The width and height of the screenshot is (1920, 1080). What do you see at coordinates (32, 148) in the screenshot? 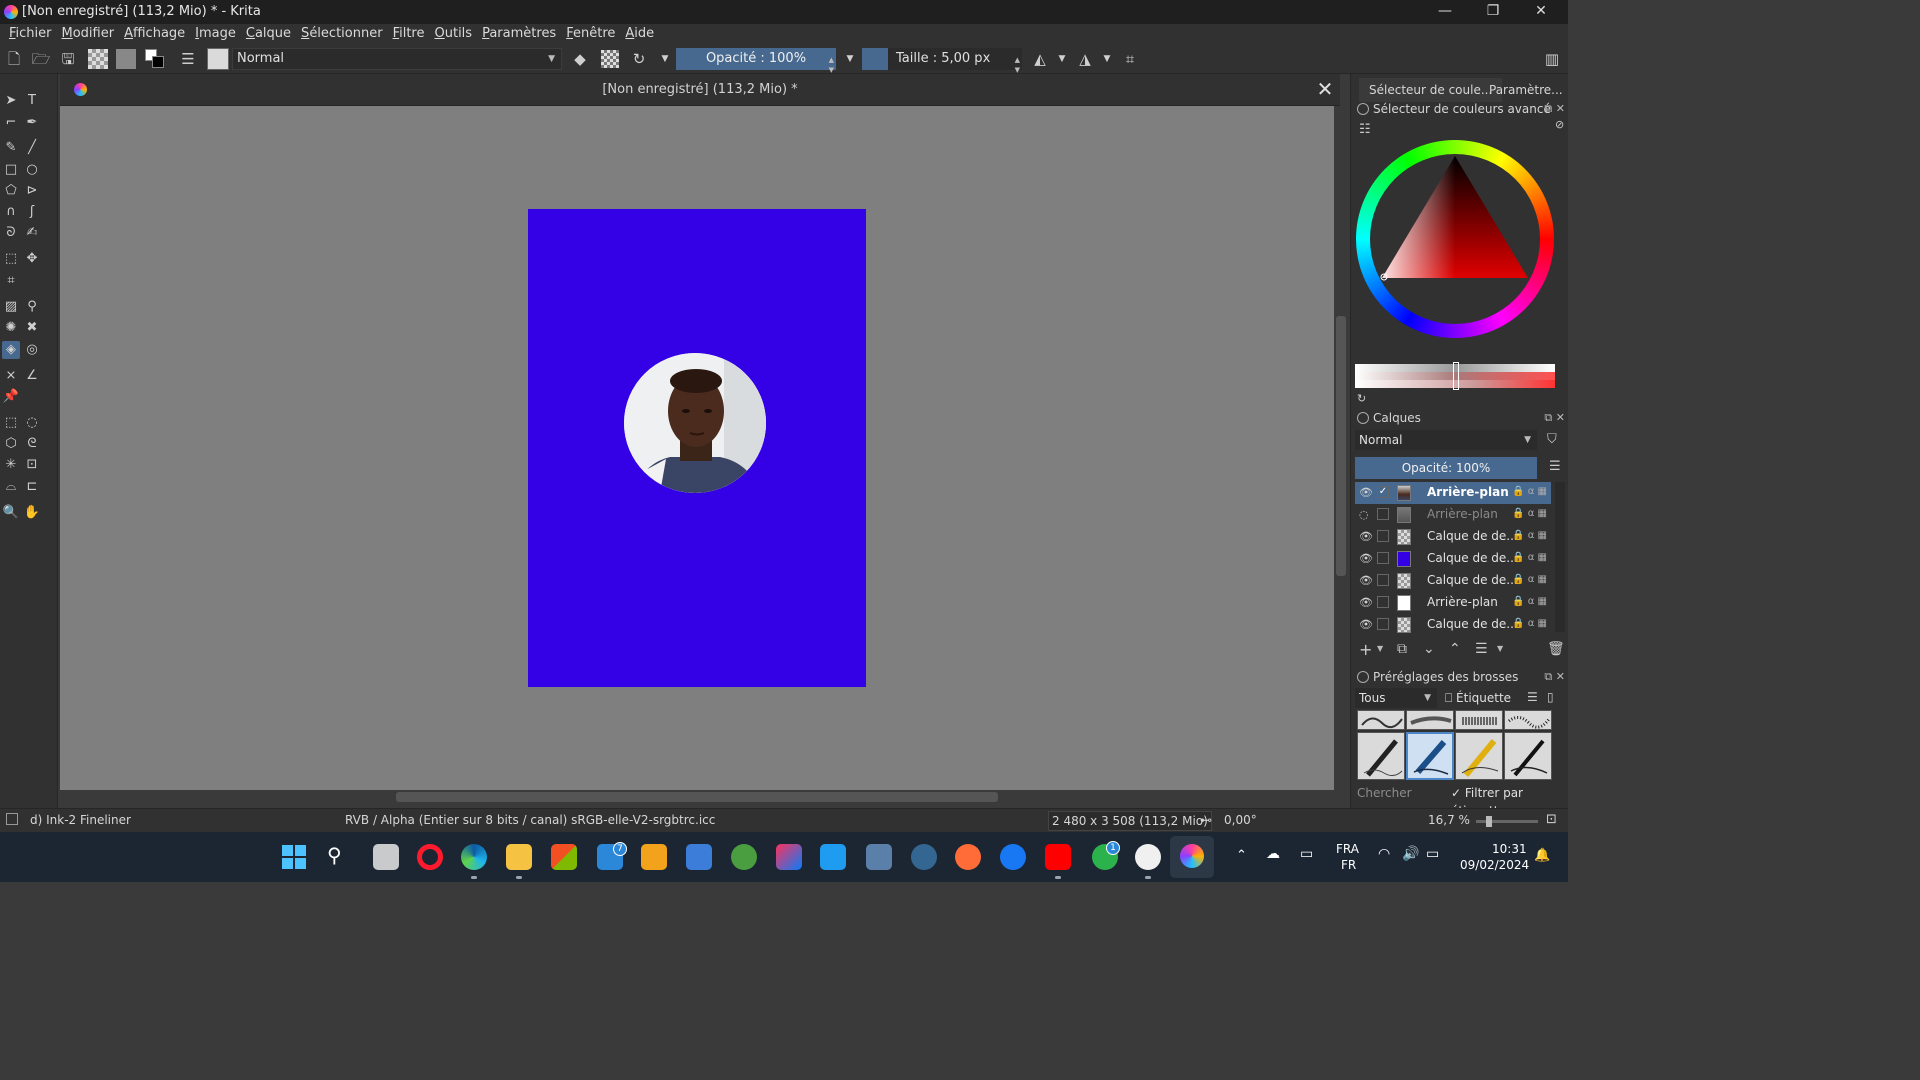
I see `line-tool-icon: ╱` at bounding box center [32, 148].